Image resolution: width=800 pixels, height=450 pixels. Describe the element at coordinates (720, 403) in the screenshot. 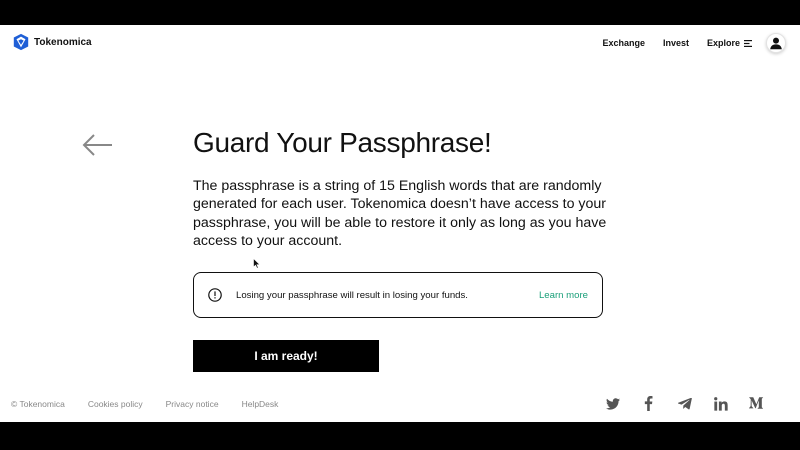

I see `linkedin-icon` at that location.